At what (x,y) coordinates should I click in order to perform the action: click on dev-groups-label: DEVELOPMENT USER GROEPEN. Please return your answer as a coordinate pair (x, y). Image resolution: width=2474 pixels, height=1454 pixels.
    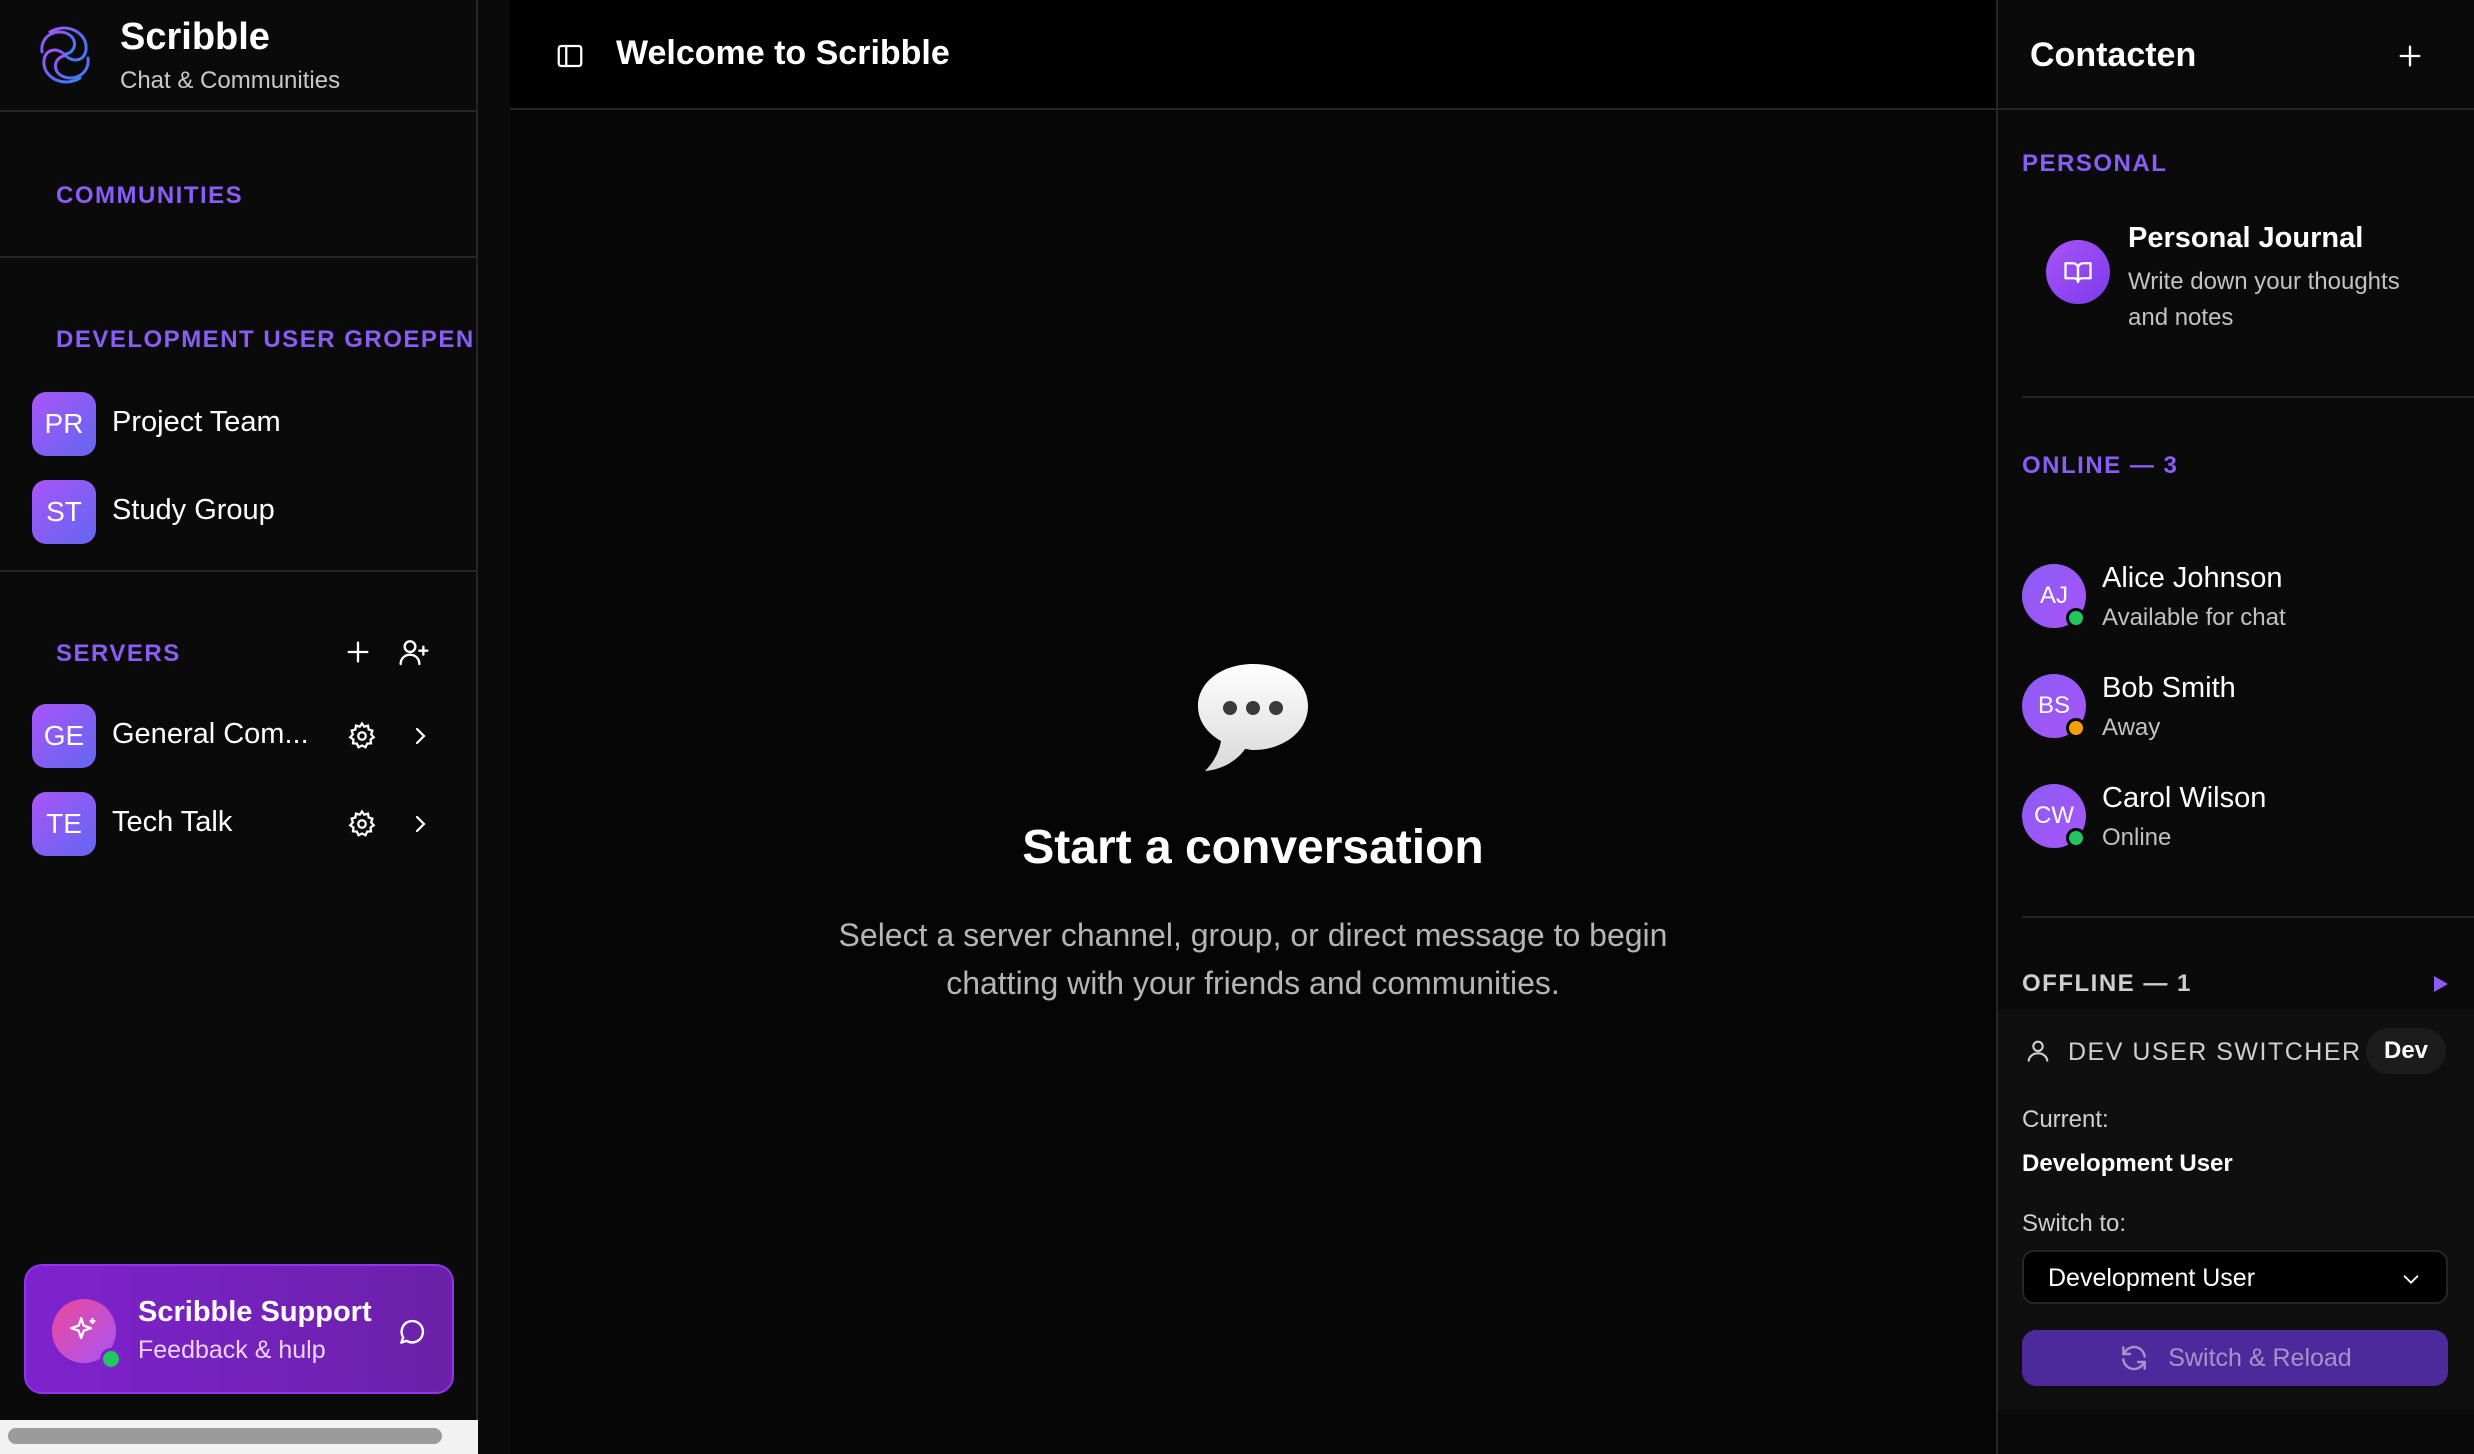
    Looking at the image, I should click on (265, 339).